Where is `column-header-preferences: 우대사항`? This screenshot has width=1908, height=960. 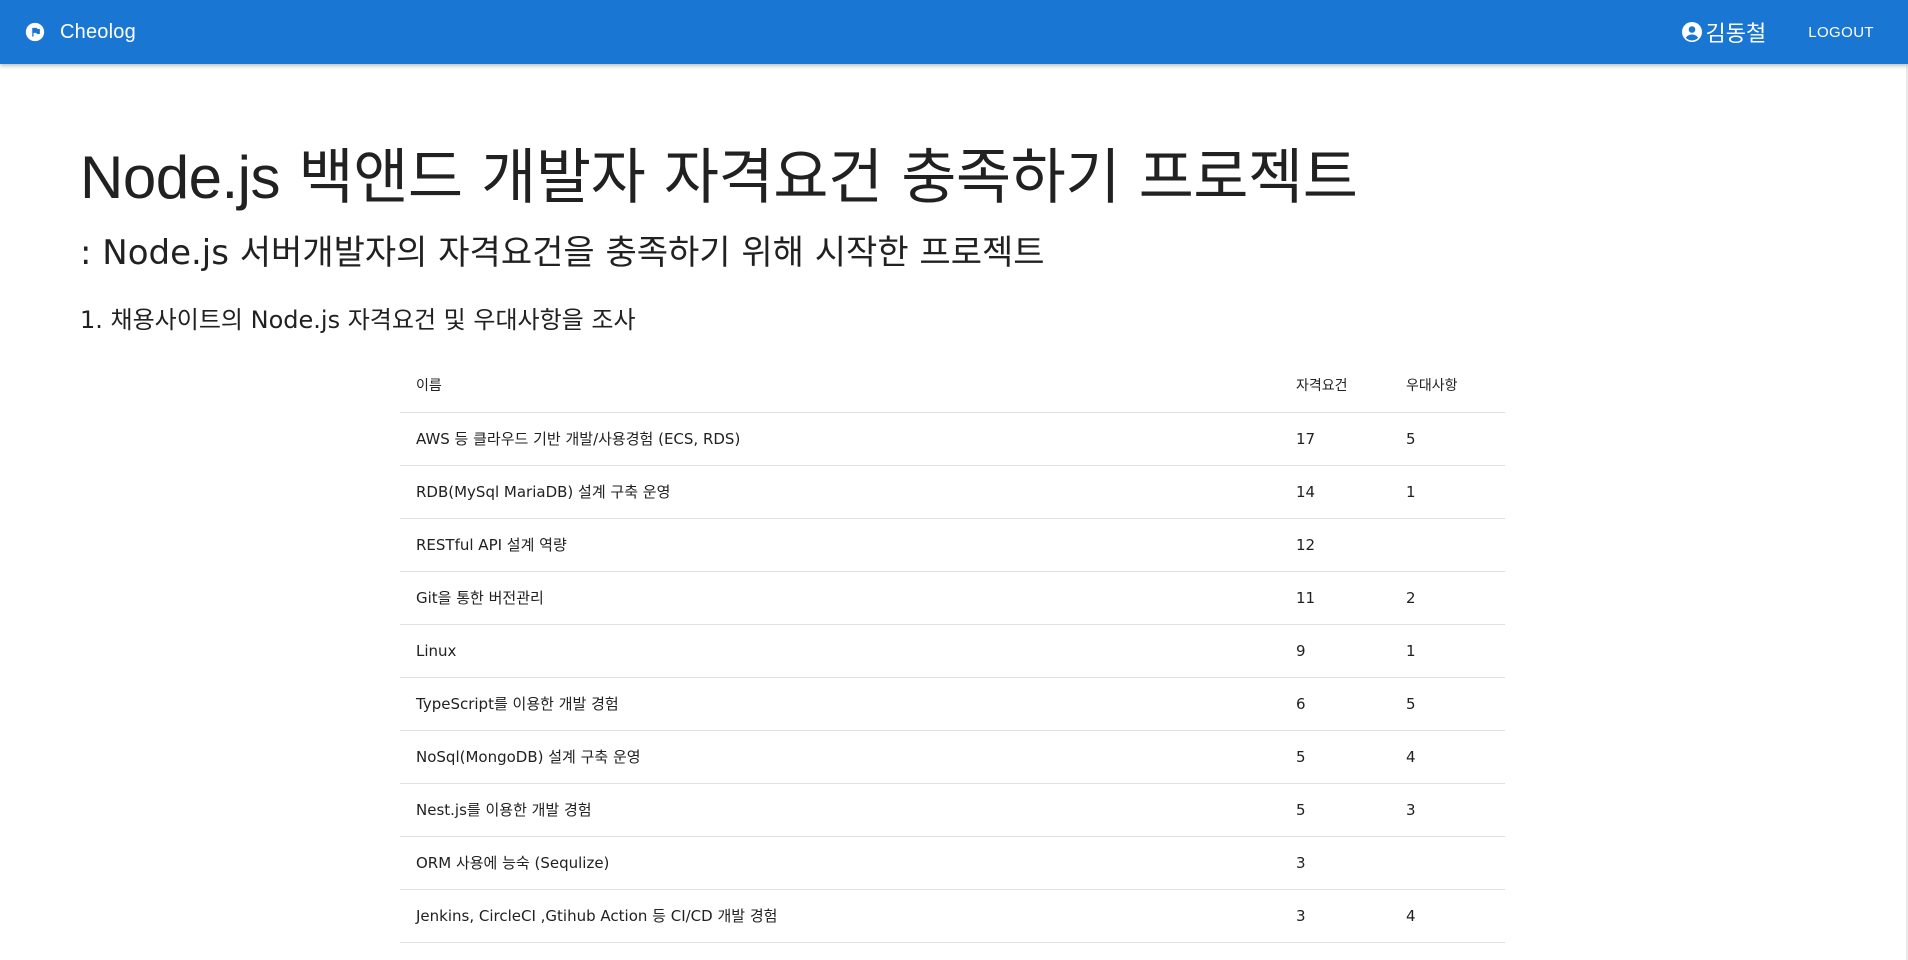 column-header-preferences: 우대사항 is located at coordinates (1447, 385).